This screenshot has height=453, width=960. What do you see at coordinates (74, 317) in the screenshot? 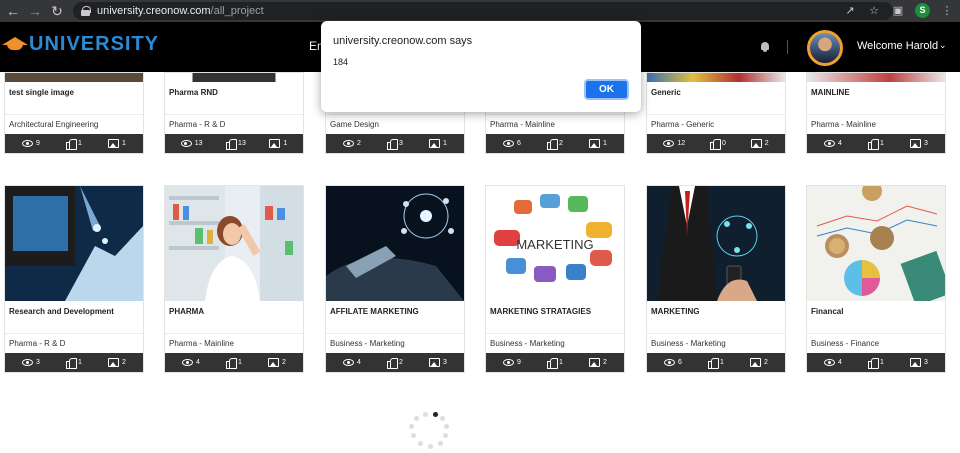
I see `project-title: Research and Development` at bounding box center [74, 317].